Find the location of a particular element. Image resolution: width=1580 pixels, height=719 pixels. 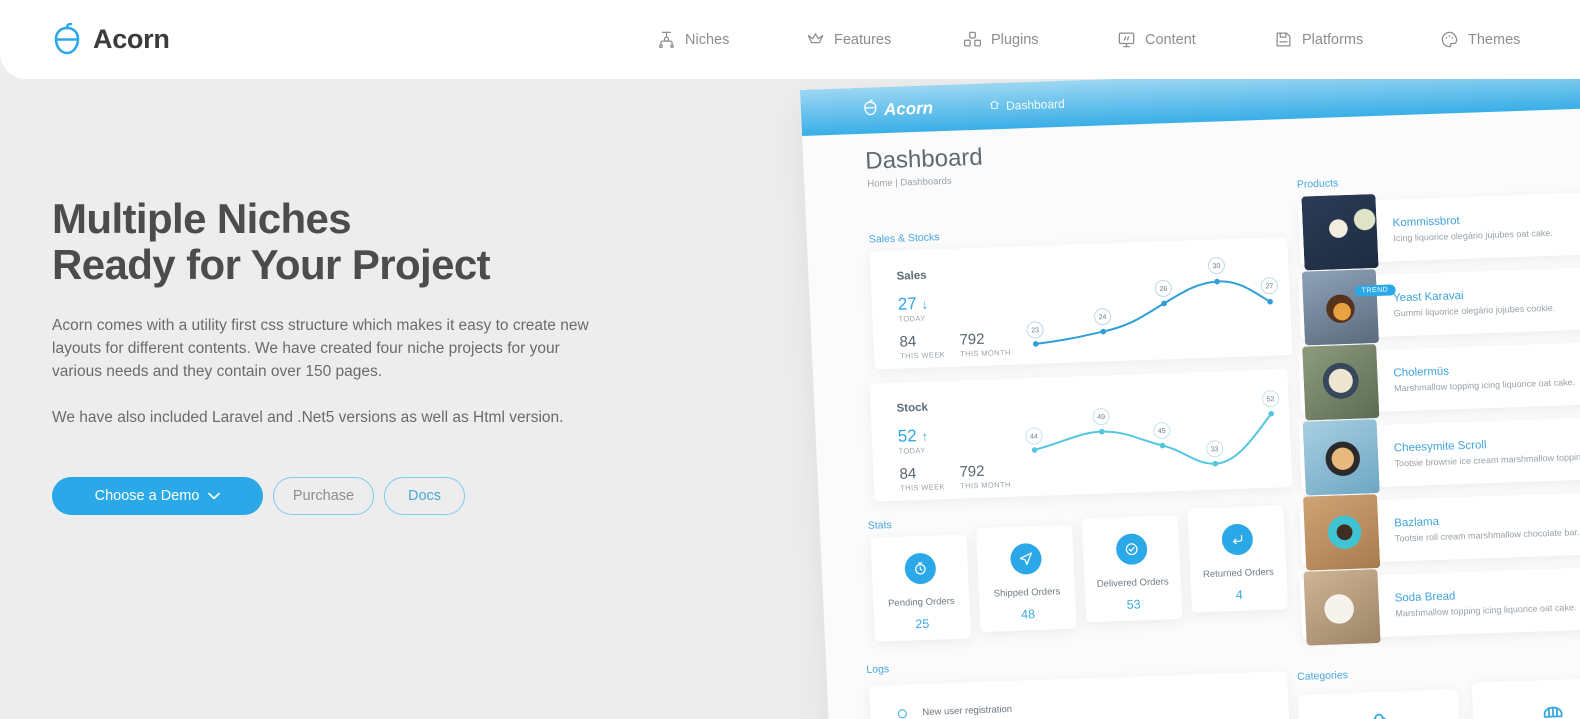

nav-item-features: Features is located at coordinates (848, 39).